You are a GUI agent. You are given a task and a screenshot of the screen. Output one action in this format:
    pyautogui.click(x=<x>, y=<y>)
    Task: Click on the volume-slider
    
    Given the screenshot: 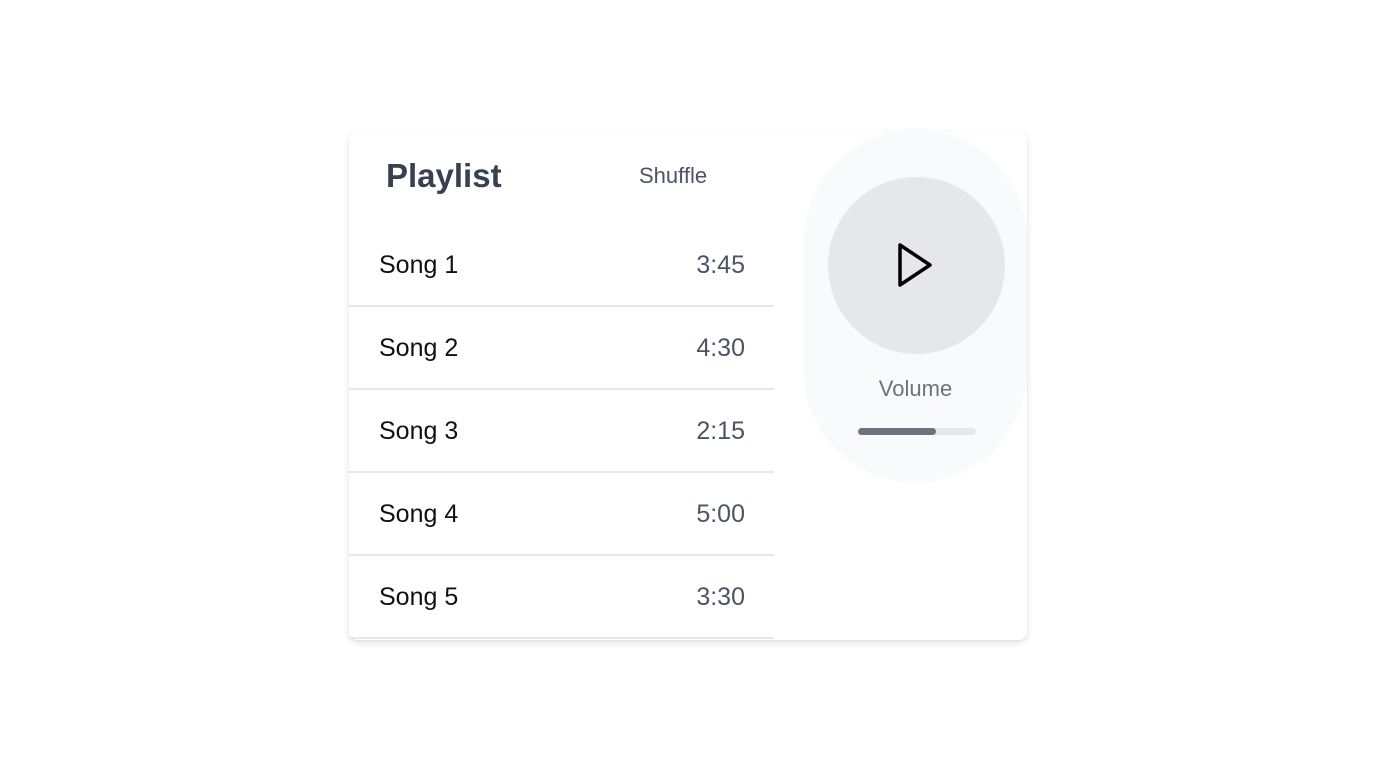 What is the action you would take?
    pyautogui.click(x=917, y=431)
    